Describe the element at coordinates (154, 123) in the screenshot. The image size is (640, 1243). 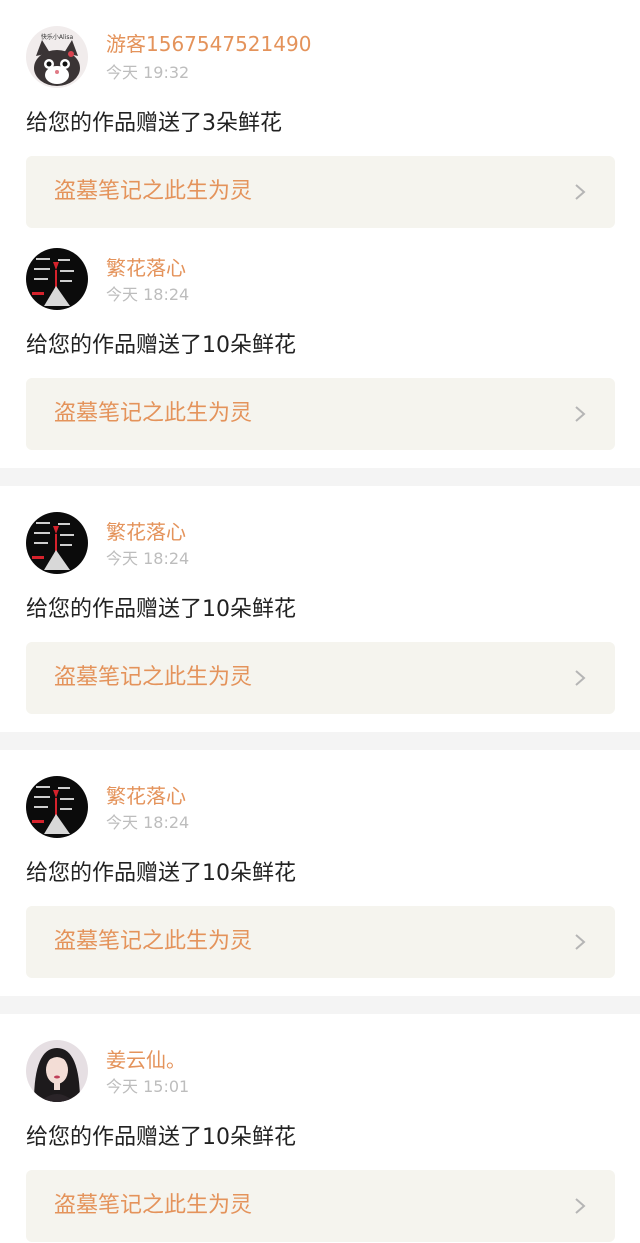
I see `gift-message: 给您的作品赠送了3朵鲜花` at that location.